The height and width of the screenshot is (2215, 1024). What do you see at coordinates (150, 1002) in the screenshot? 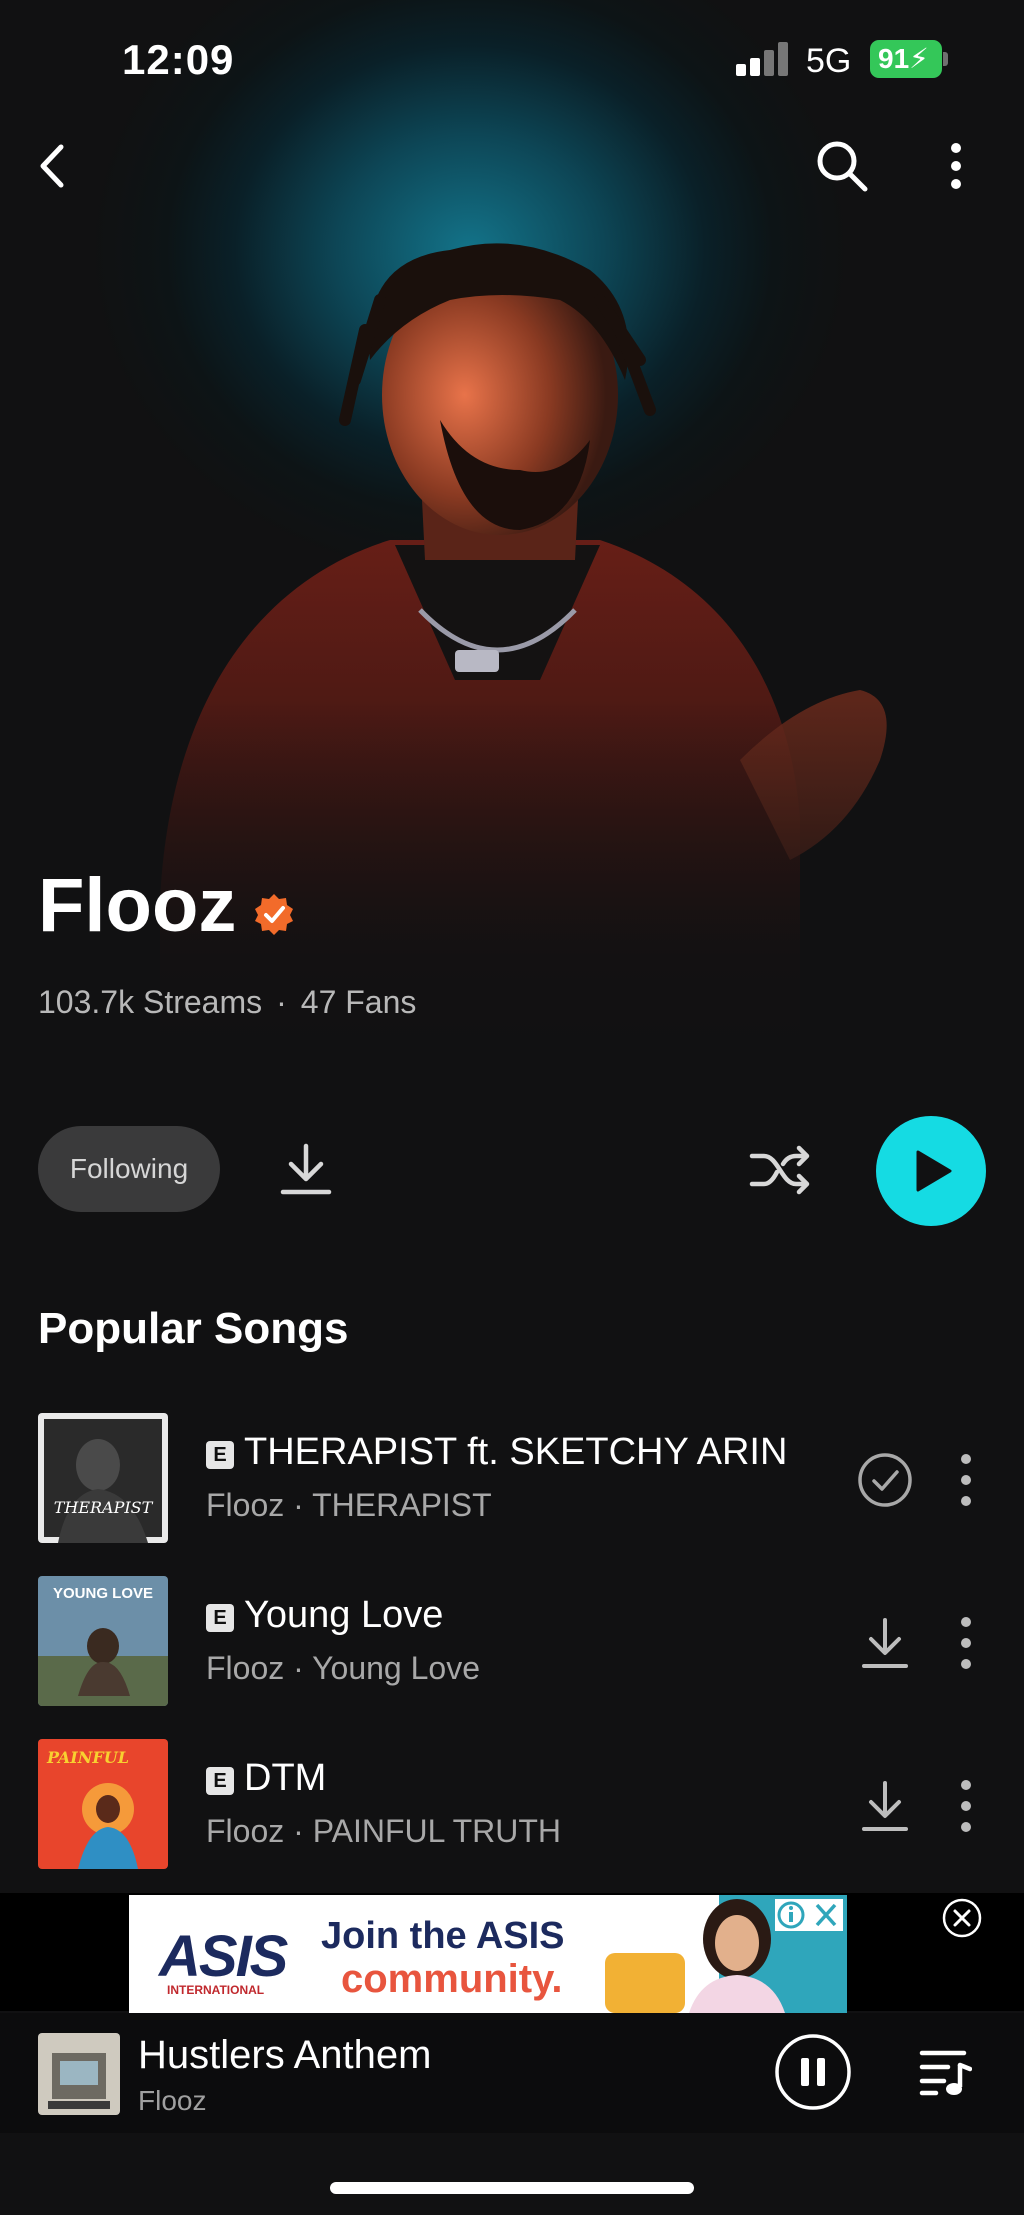
I see `streams-count: 103.7k Streams` at bounding box center [150, 1002].